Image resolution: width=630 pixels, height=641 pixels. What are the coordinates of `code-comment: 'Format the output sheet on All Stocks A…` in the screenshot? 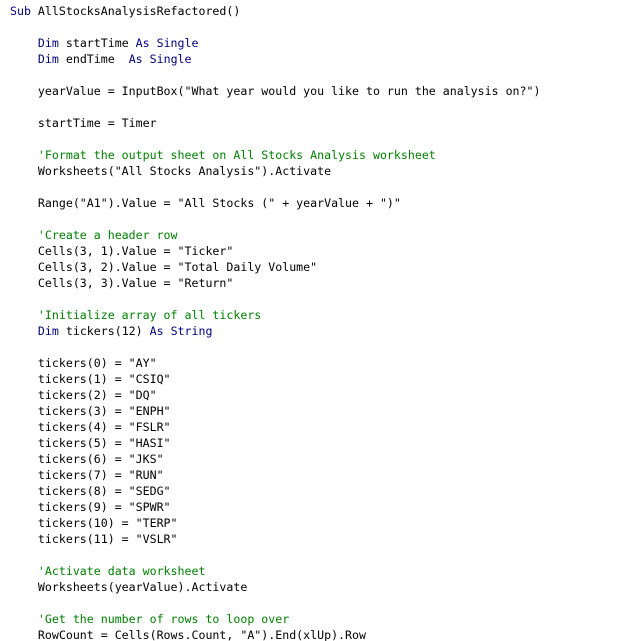 It's located at (236, 155).